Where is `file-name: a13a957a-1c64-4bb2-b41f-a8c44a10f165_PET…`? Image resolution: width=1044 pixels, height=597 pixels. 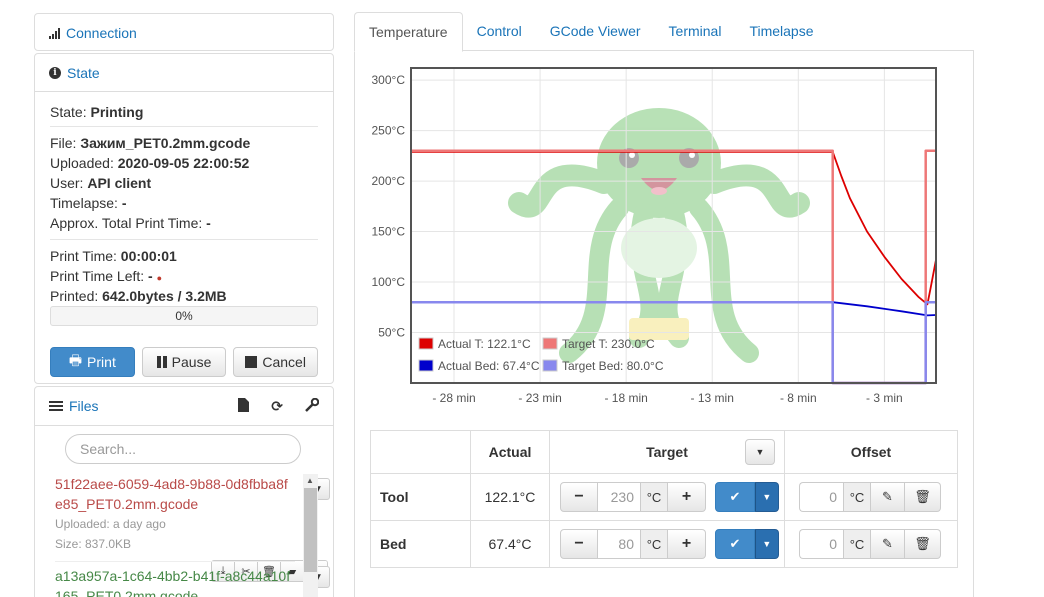
file-name: a13a957a-1c64-4bb2-b41f-a8c44a10f165_PET… is located at coordinates (175, 581).